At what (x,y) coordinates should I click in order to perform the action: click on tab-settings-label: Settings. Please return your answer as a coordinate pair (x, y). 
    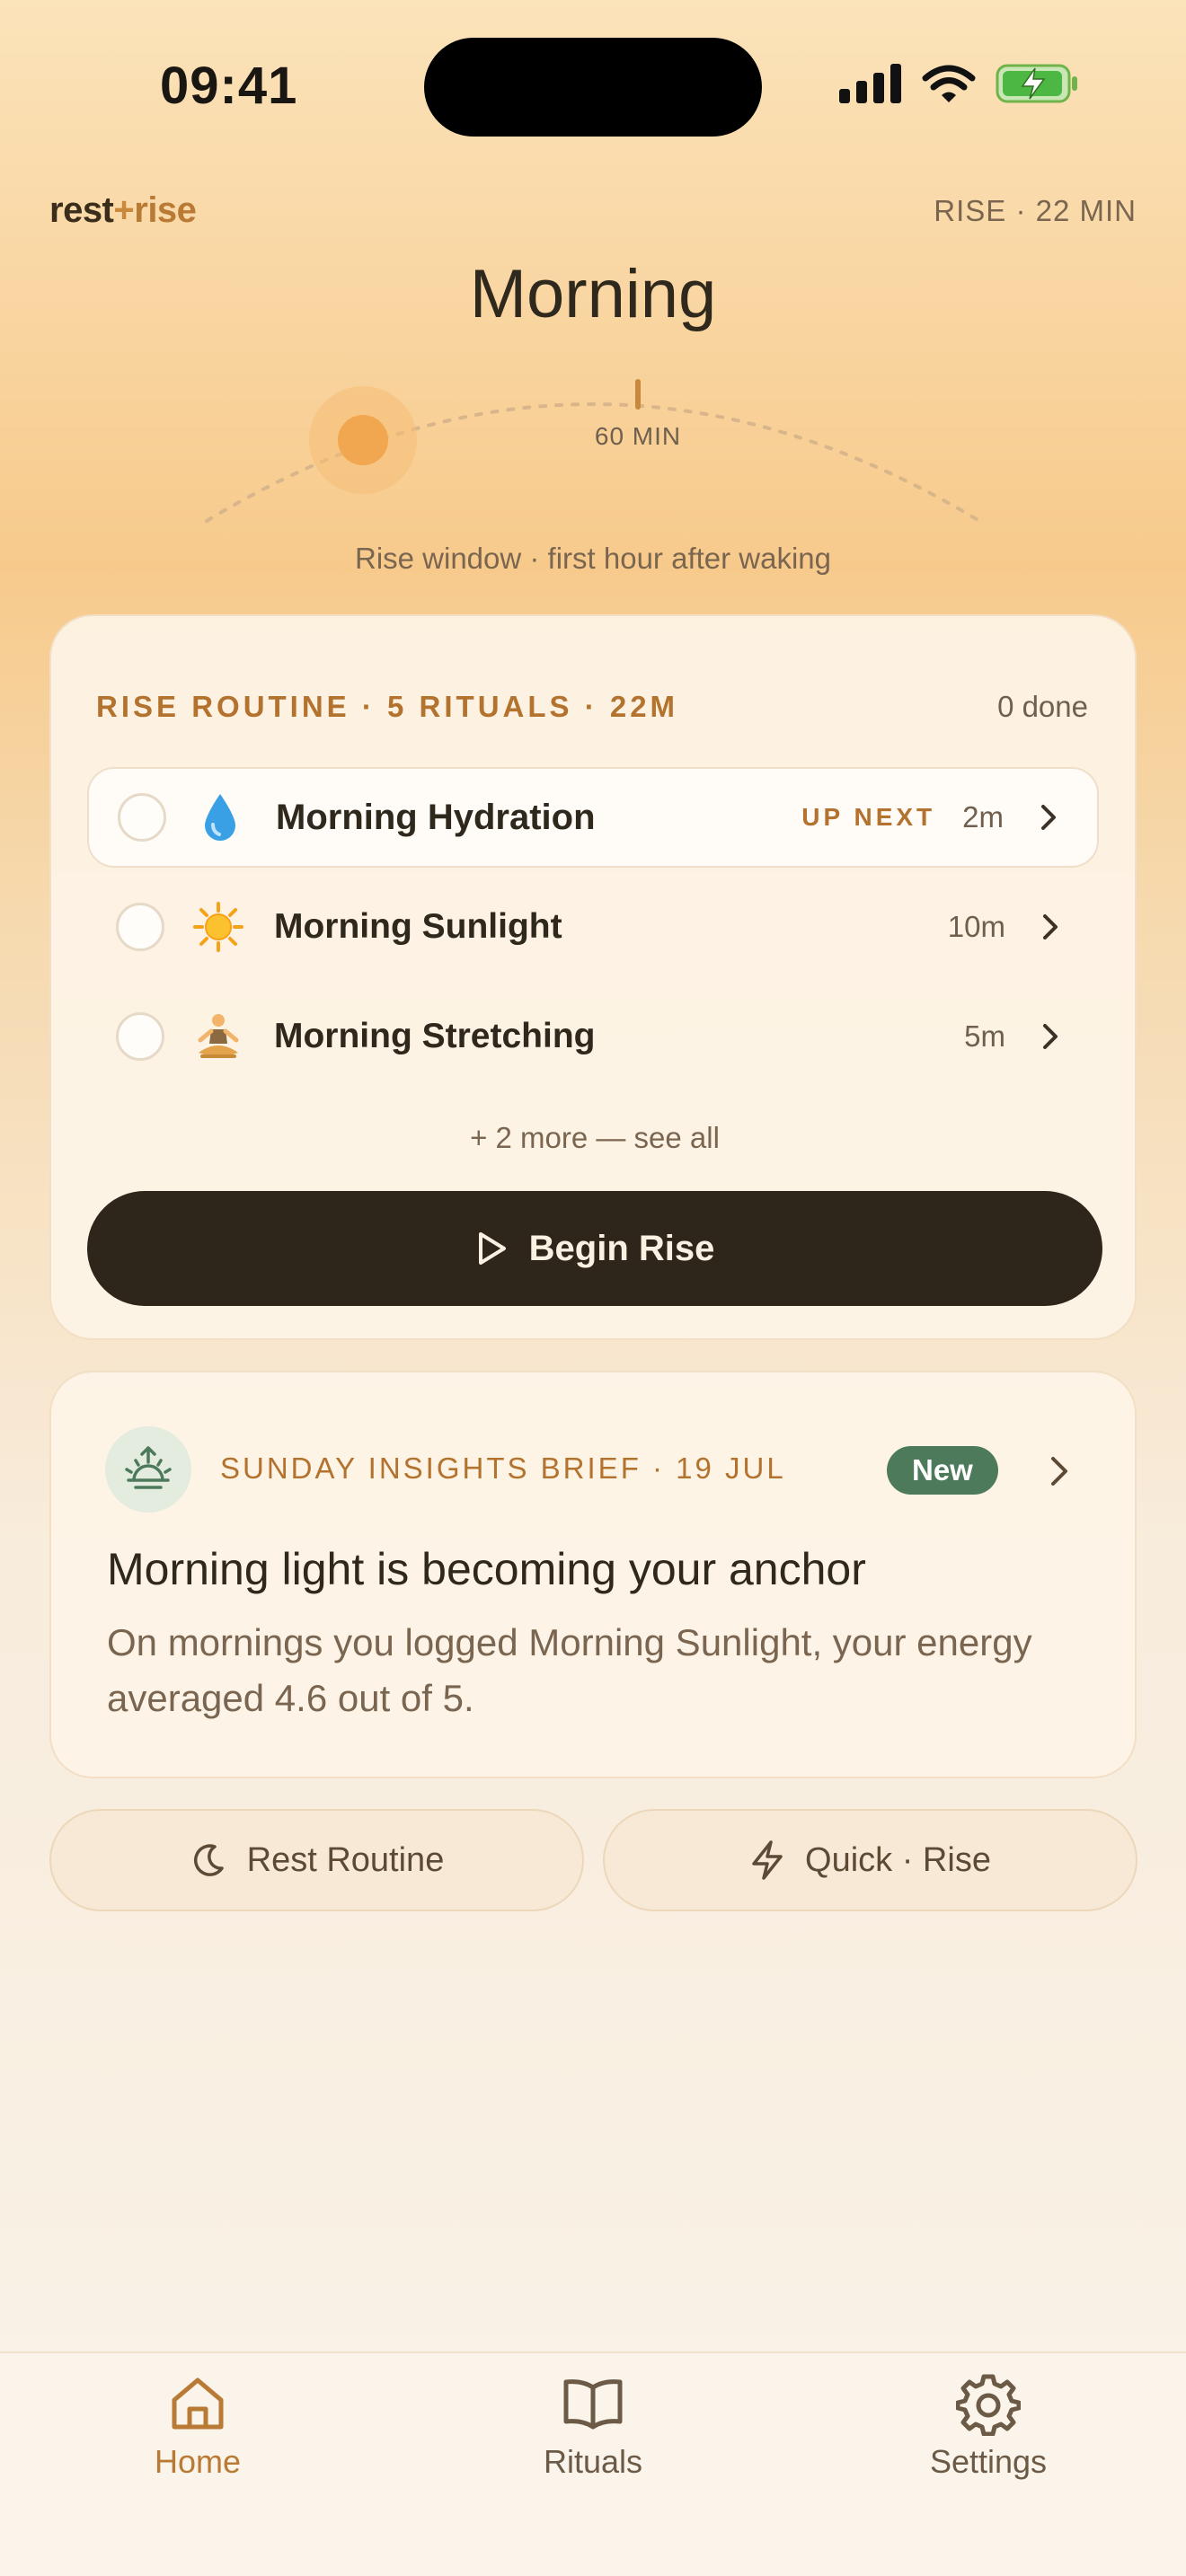
    Looking at the image, I should click on (988, 2461).